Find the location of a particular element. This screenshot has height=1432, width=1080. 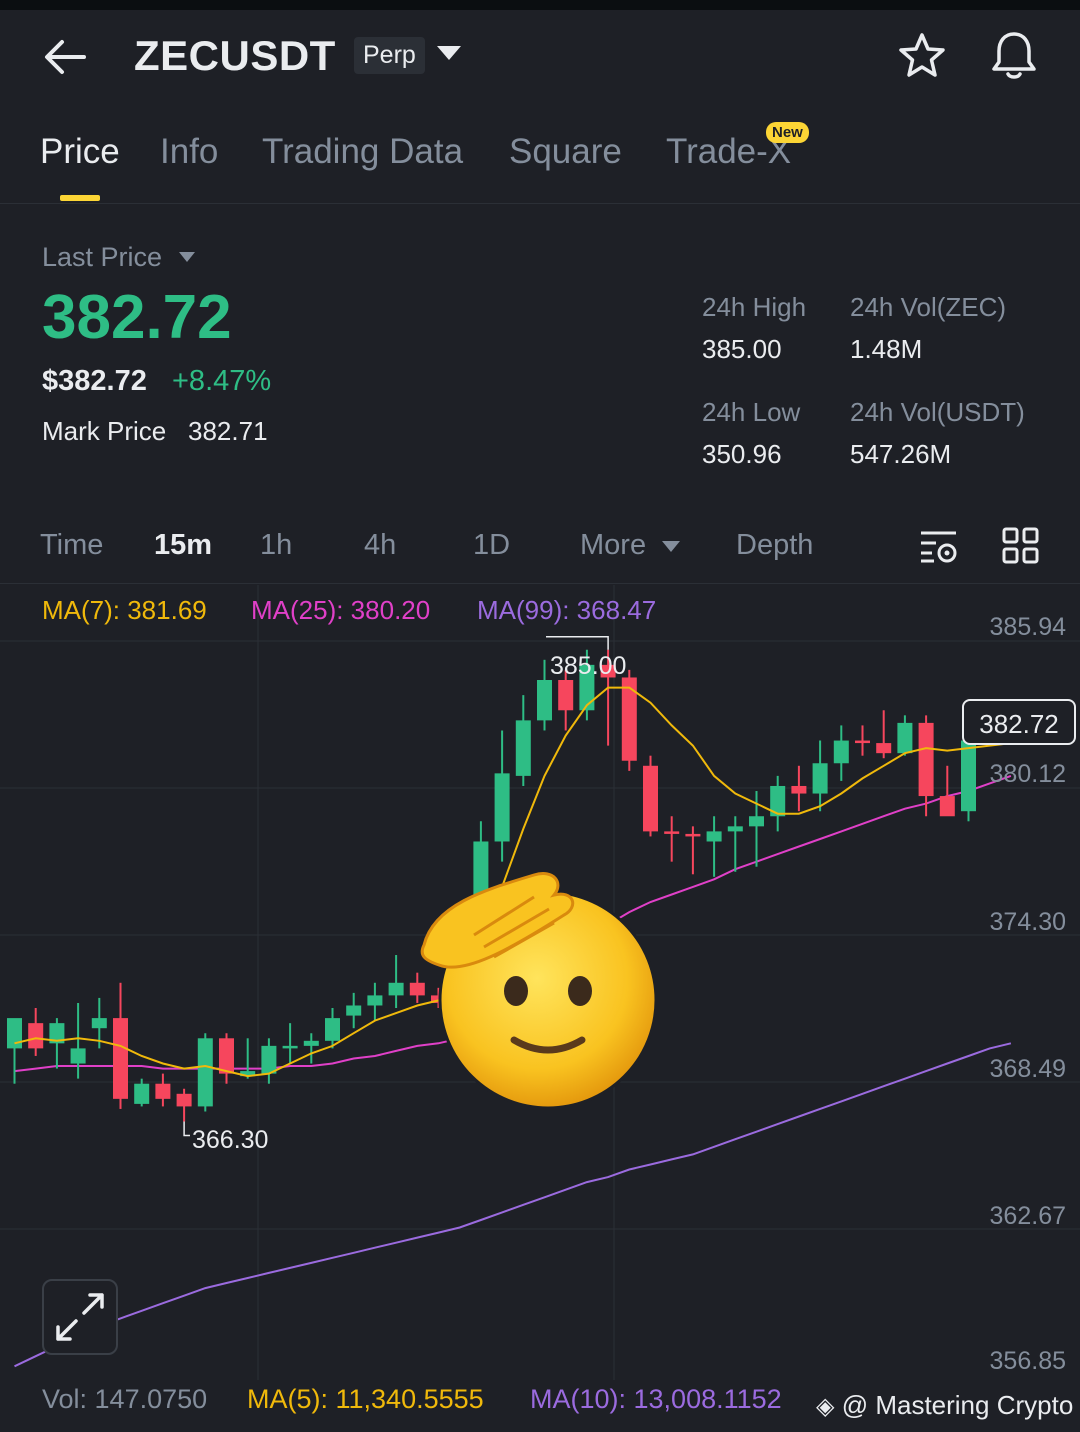

status-strip is located at coordinates (540, 5).